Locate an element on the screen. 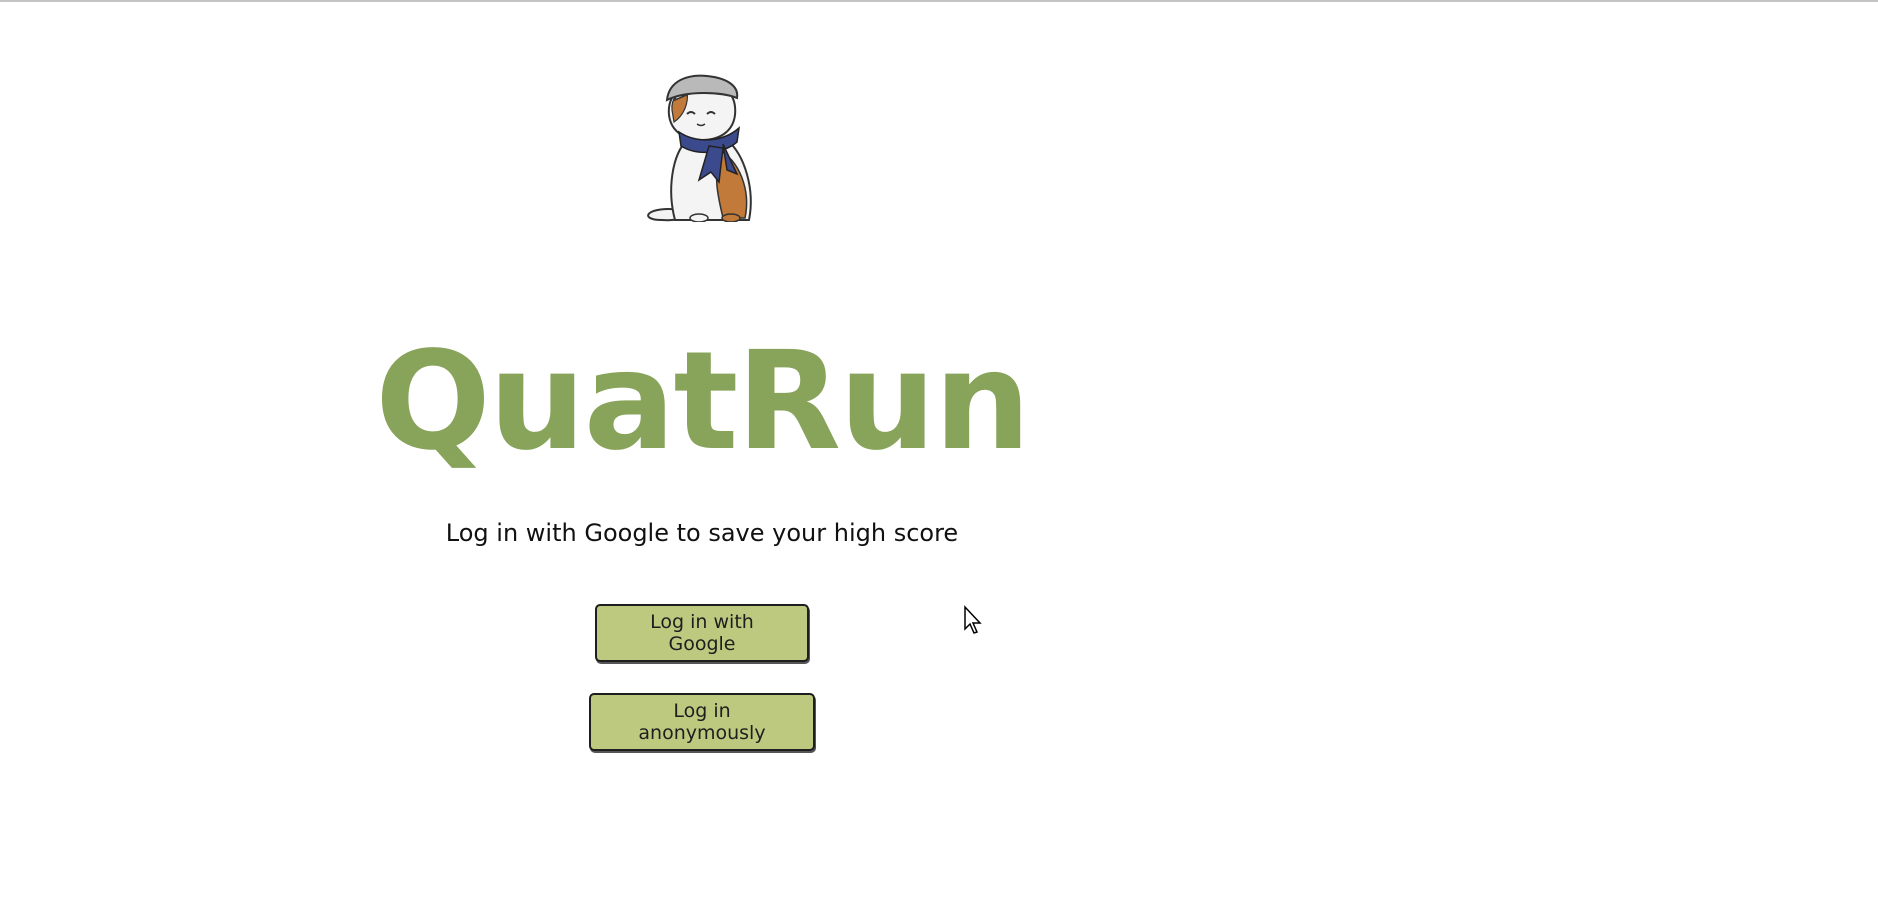 The height and width of the screenshot is (898, 1878). mouse-cursor-icon is located at coordinates (973, 619).